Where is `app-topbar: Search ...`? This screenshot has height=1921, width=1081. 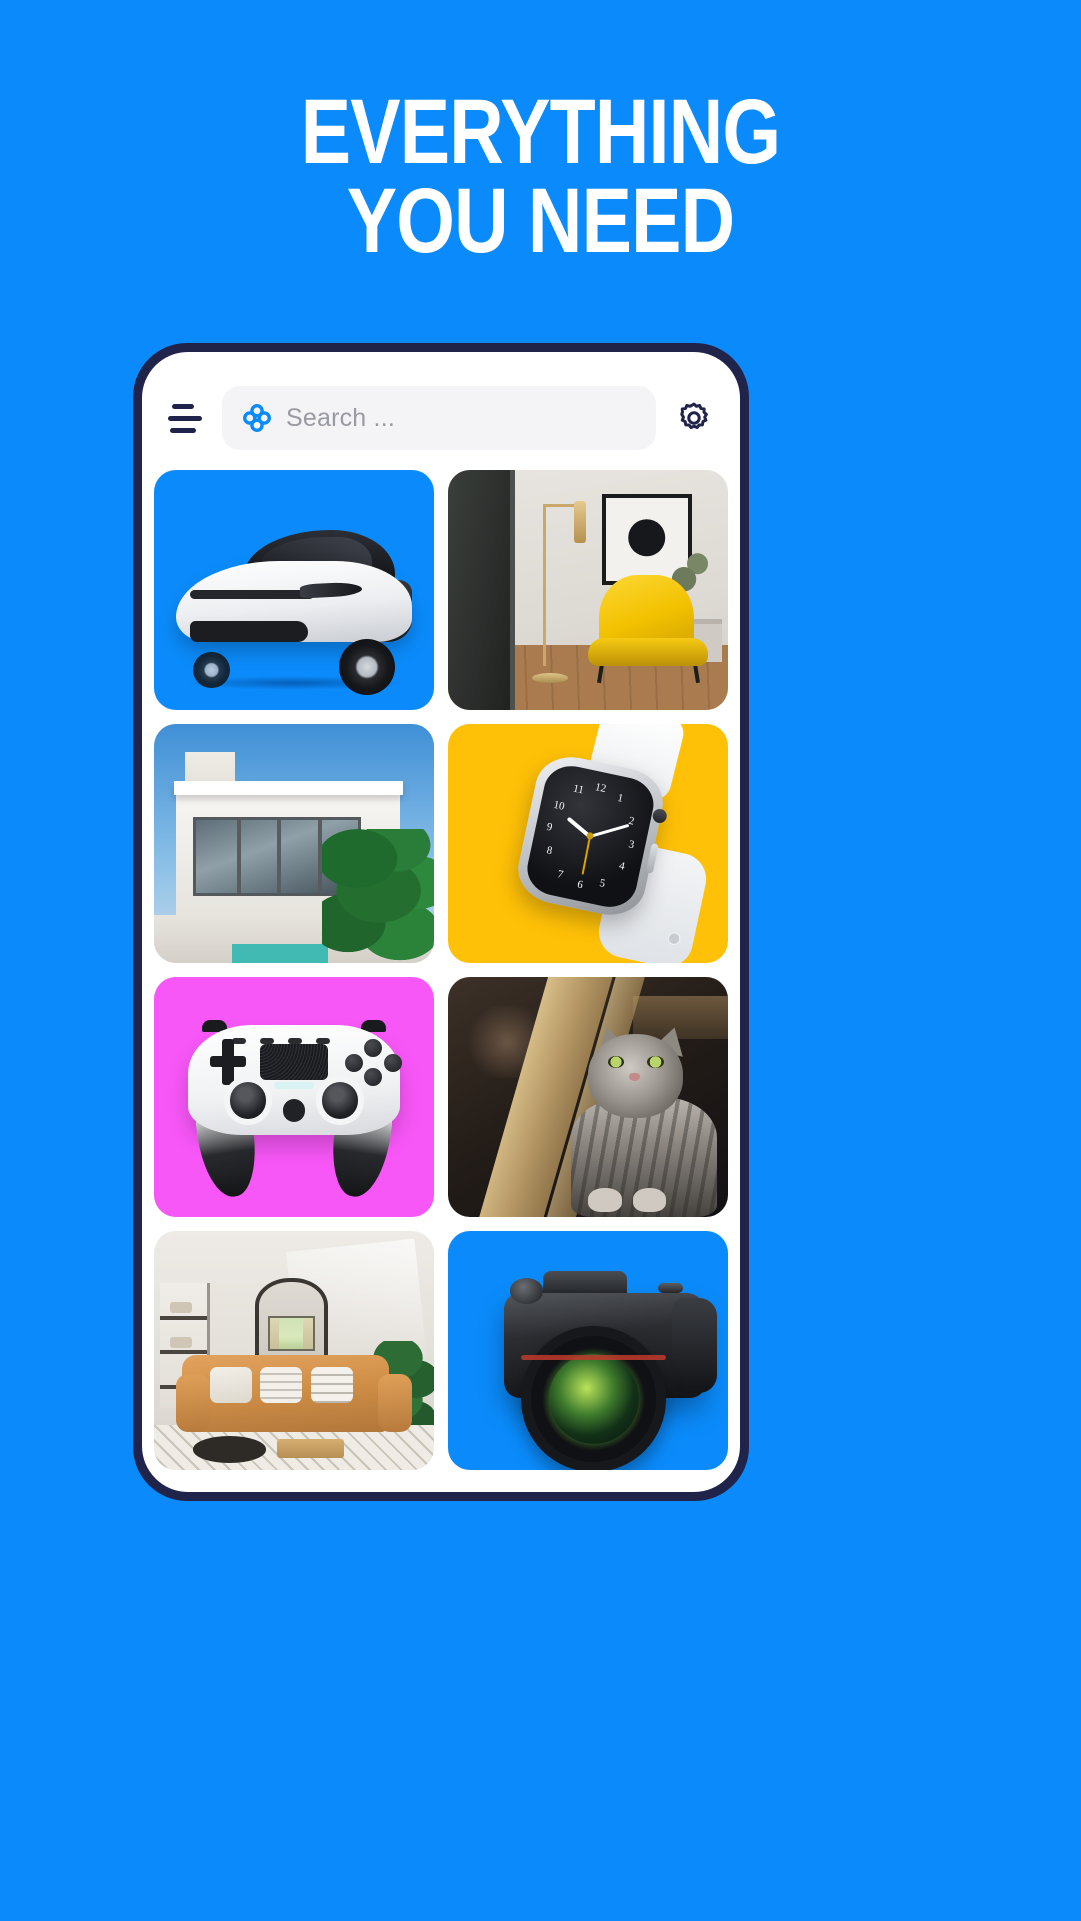
app-topbar: Search ... is located at coordinates (441, 408).